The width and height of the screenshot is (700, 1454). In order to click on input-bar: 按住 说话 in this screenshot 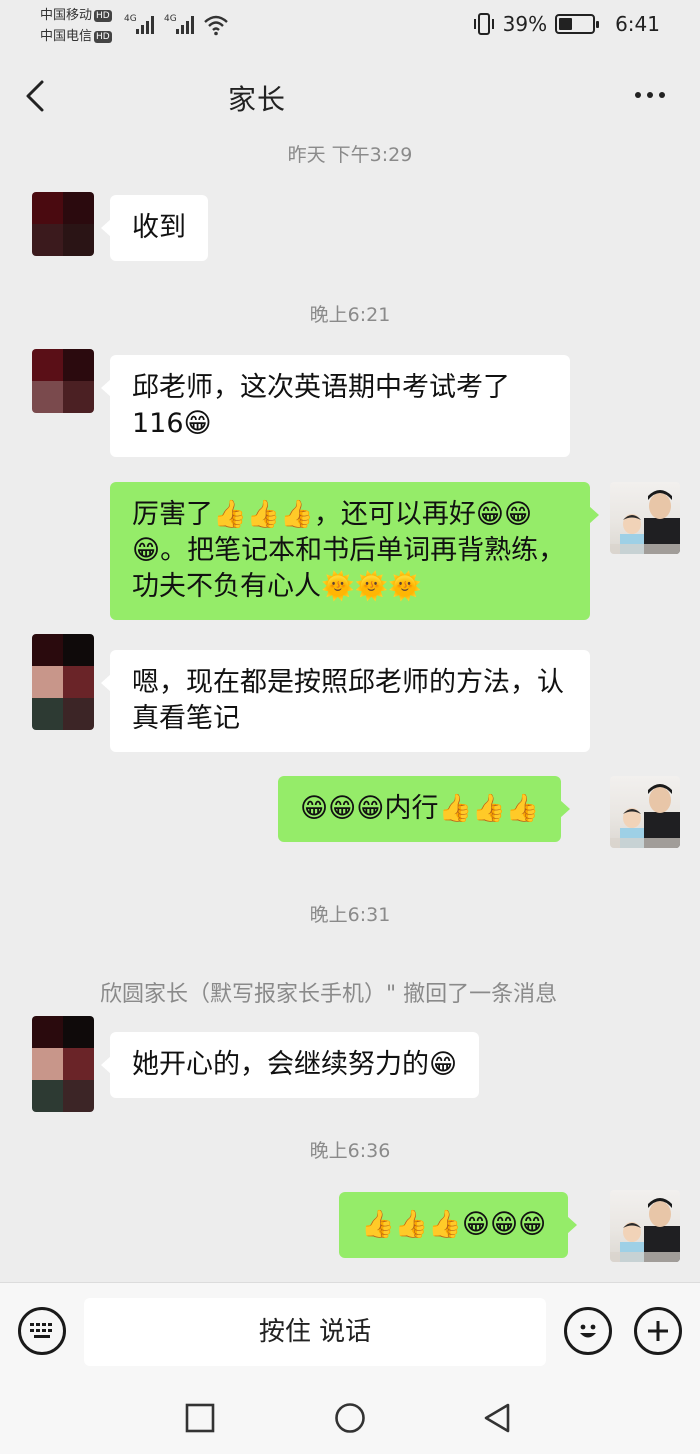, I will do `click(350, 1332)`.